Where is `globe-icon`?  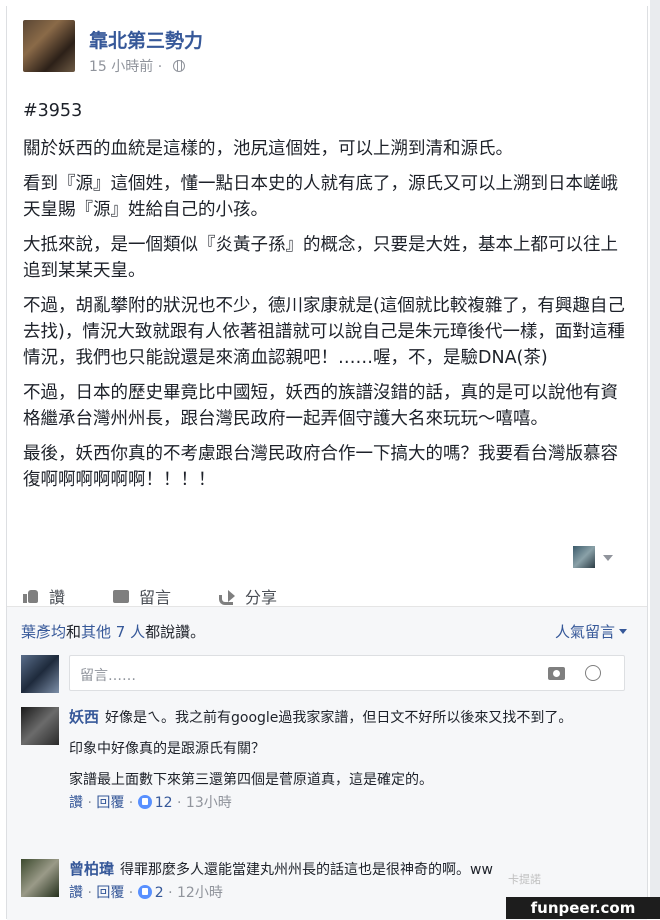 globe-icon is located at coordinates (178, 66).